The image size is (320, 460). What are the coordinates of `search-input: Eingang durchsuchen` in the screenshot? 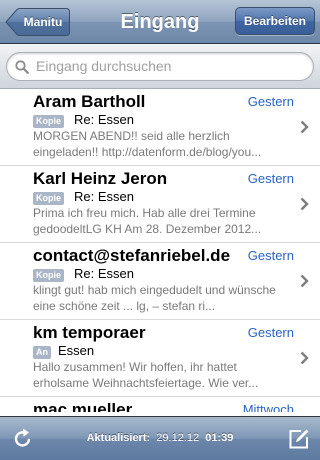 It's located at (160, 66).